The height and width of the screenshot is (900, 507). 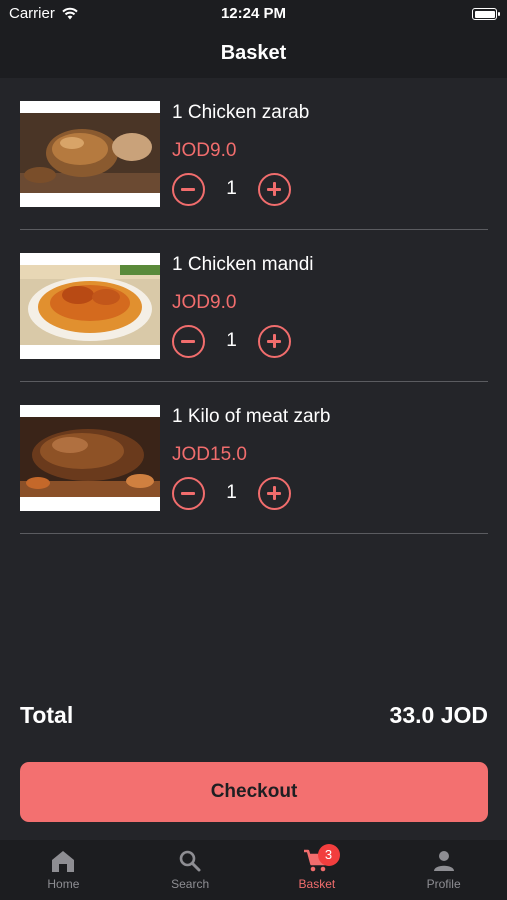 I want to click on item-image-meat-zarb, so click(x=90, y=458).